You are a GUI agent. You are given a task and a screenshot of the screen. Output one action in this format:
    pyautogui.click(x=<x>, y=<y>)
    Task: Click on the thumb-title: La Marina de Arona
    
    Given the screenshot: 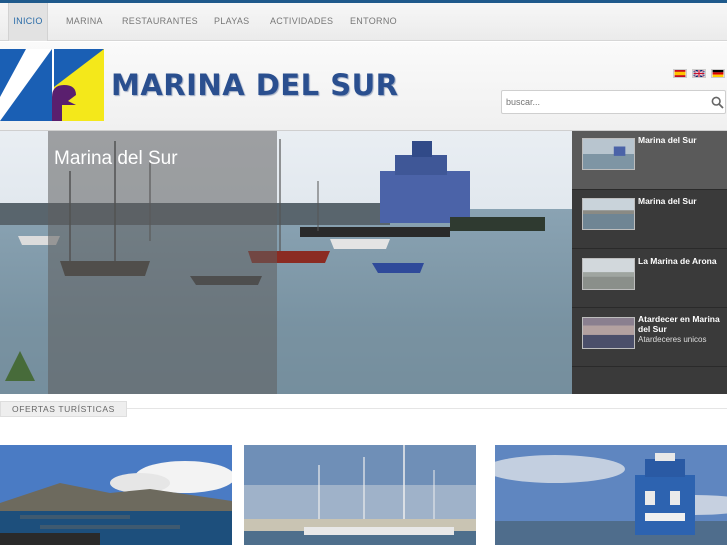 What is the action you would take?
    pyautogui.click(x=677, y=261)
    